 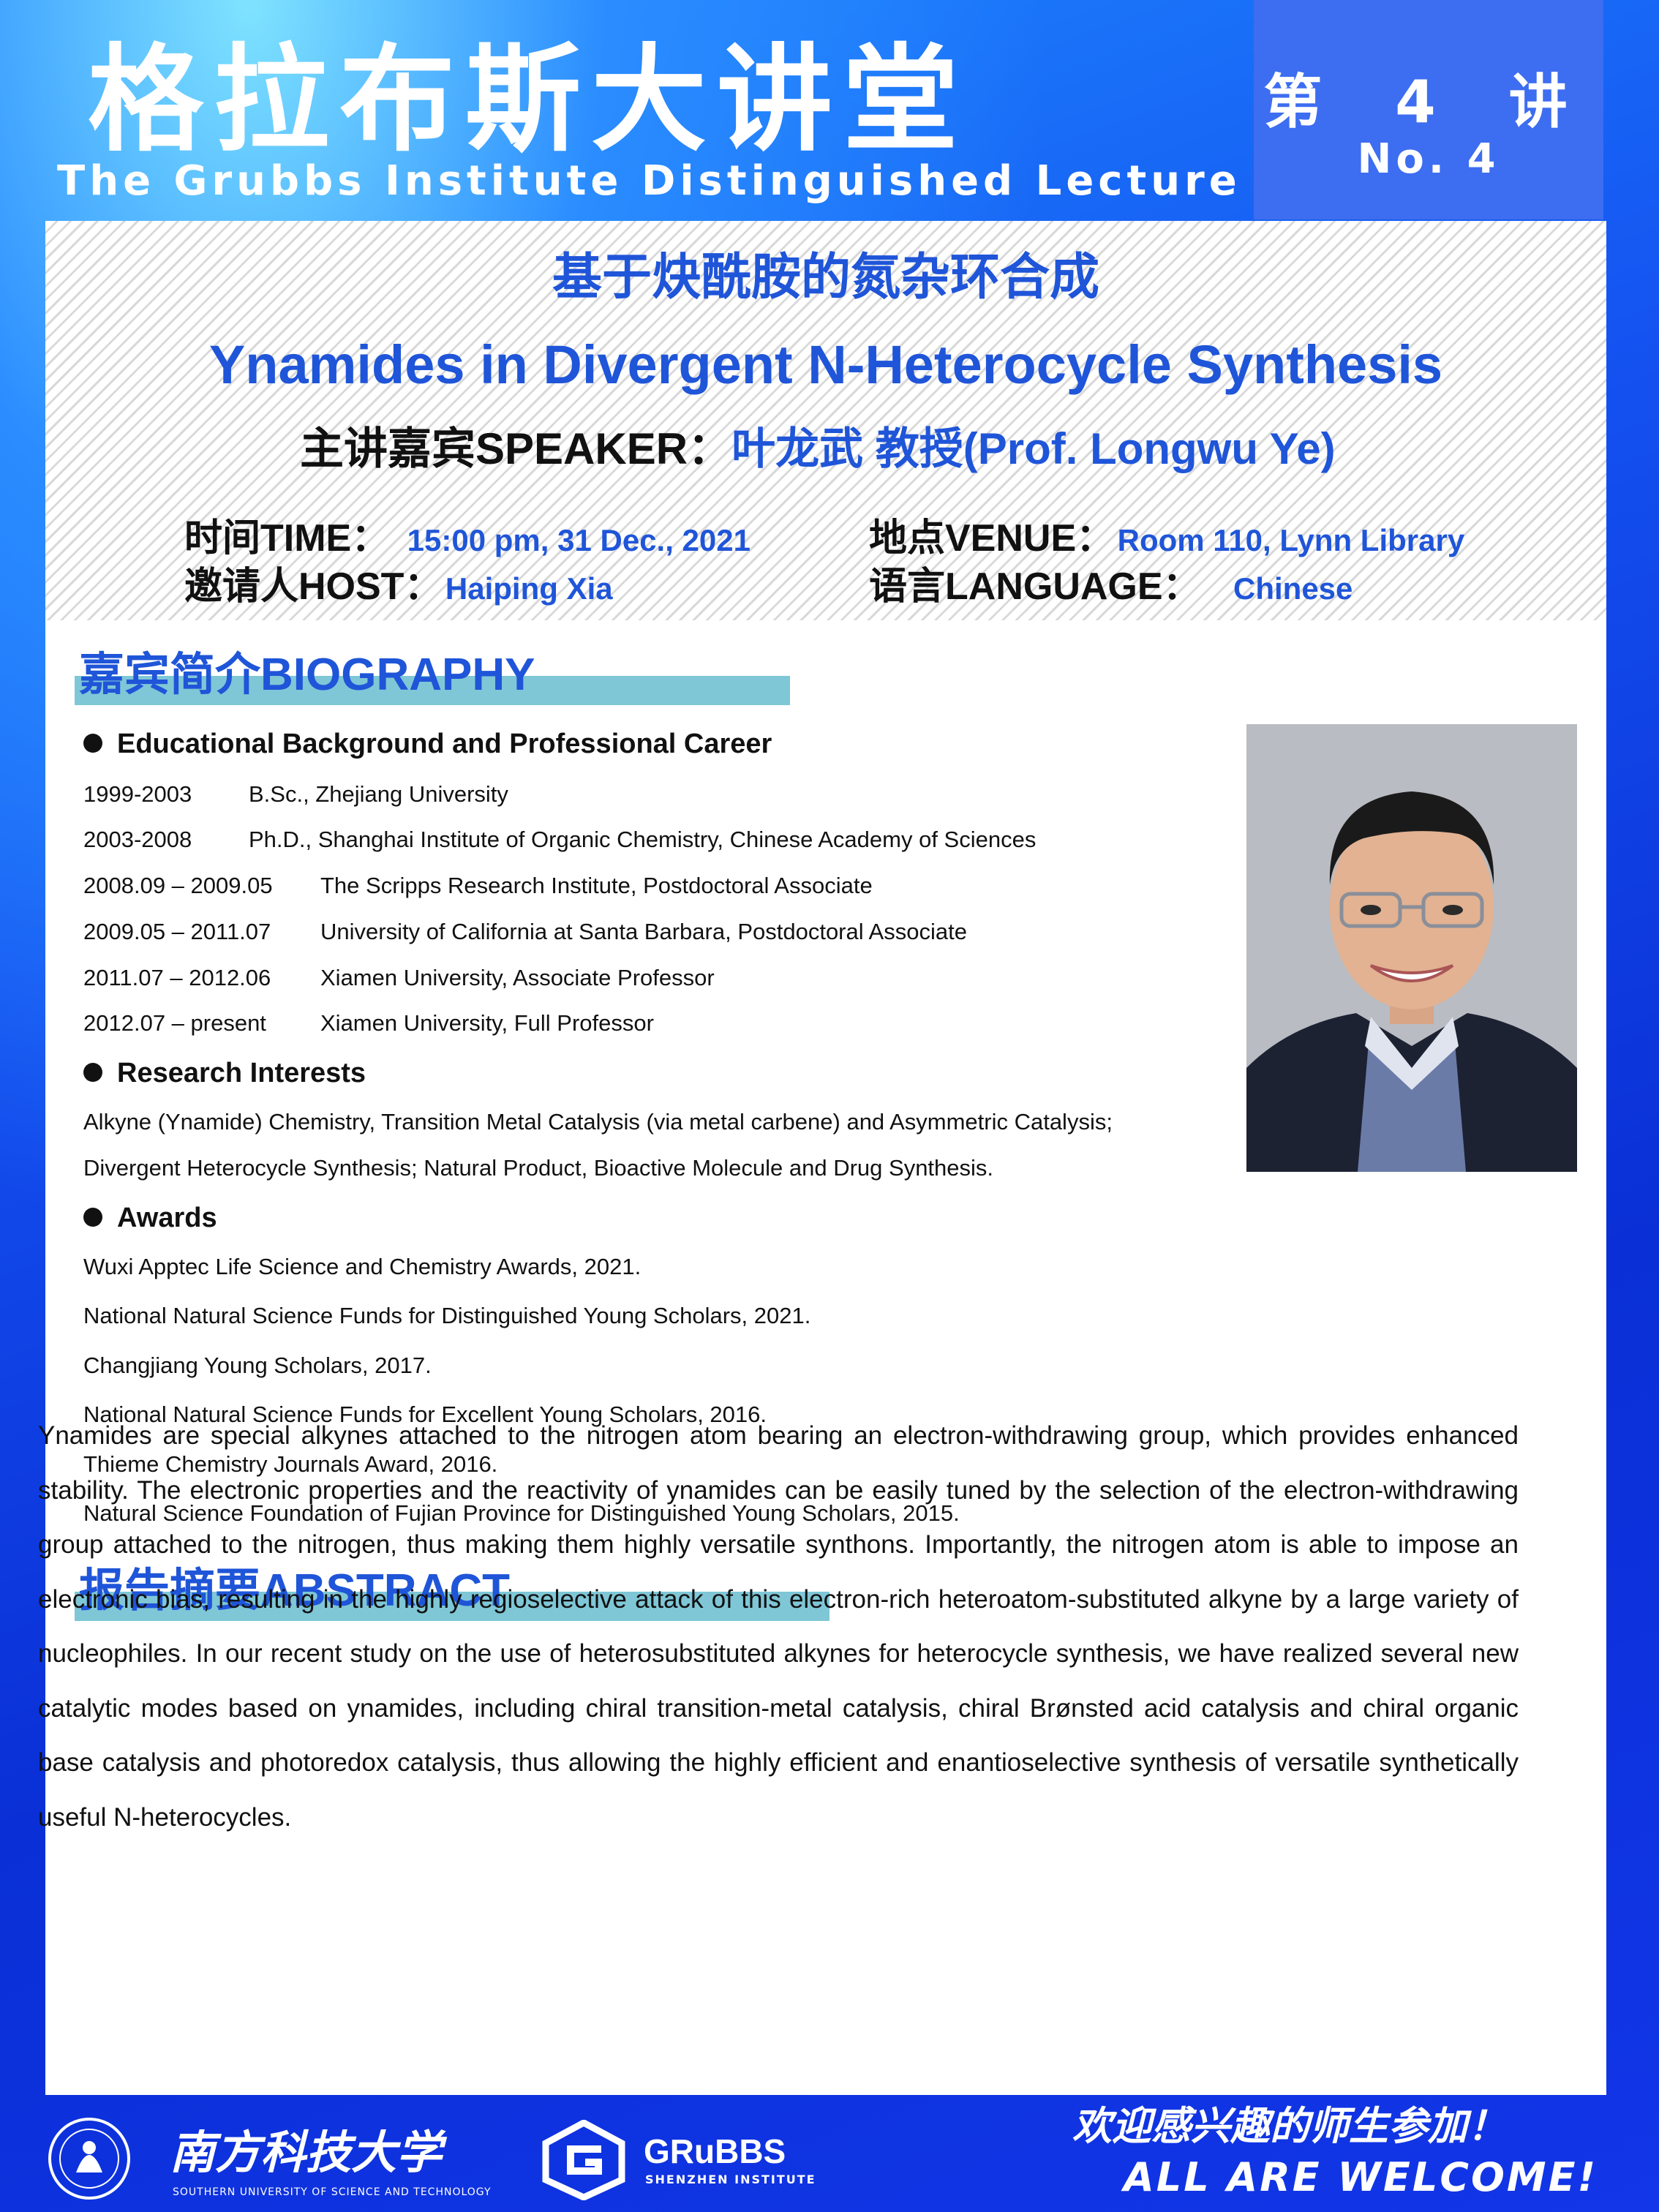 What do you see at coordinates (1291, 540) in the screenshot?
I see `venue-value: Room 110, Lynn Library` at bounding box center [1291, 540].